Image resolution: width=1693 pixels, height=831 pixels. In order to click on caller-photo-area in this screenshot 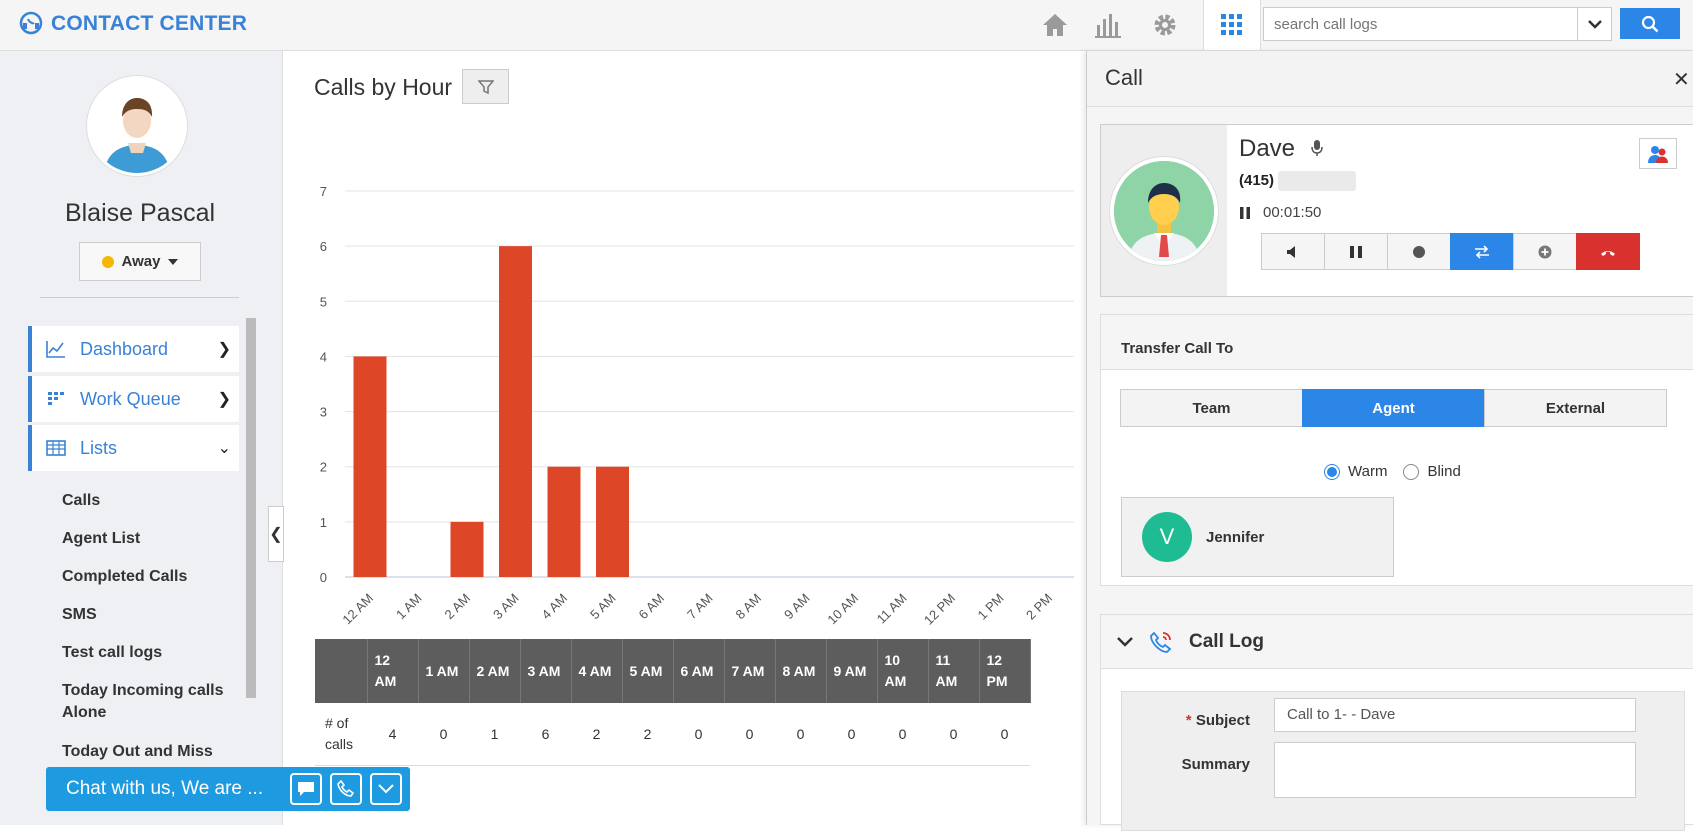, I will do `click(1164, 210)`.